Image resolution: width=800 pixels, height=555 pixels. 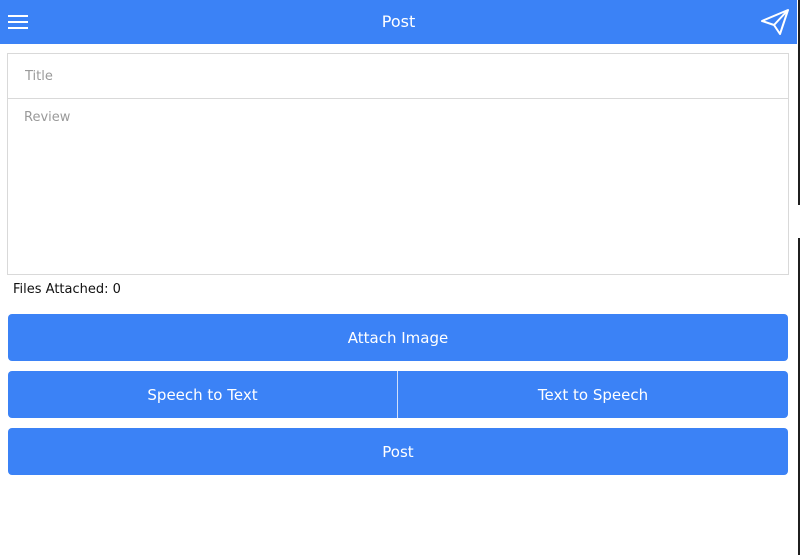 I want to click on page-title: Post, so click(x=398, y=21).